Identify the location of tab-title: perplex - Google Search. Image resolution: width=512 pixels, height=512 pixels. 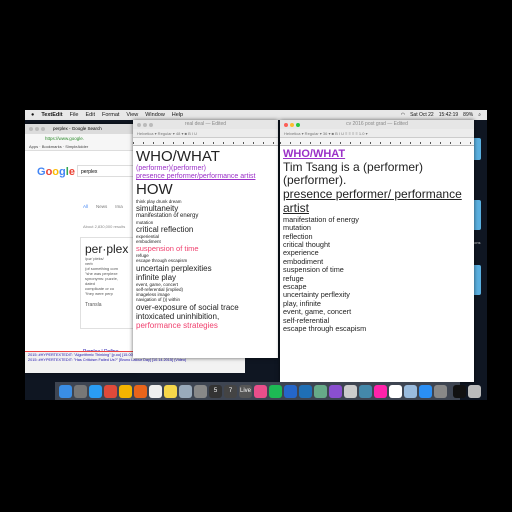
(77, 128).